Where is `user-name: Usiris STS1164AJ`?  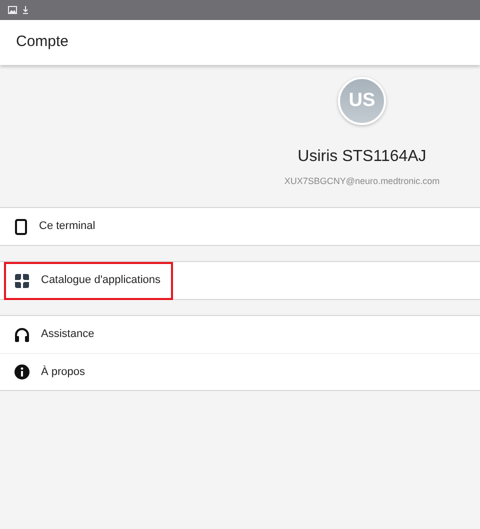 user-name: Usiris STS1164AJ is located at coordinates (362, 157).